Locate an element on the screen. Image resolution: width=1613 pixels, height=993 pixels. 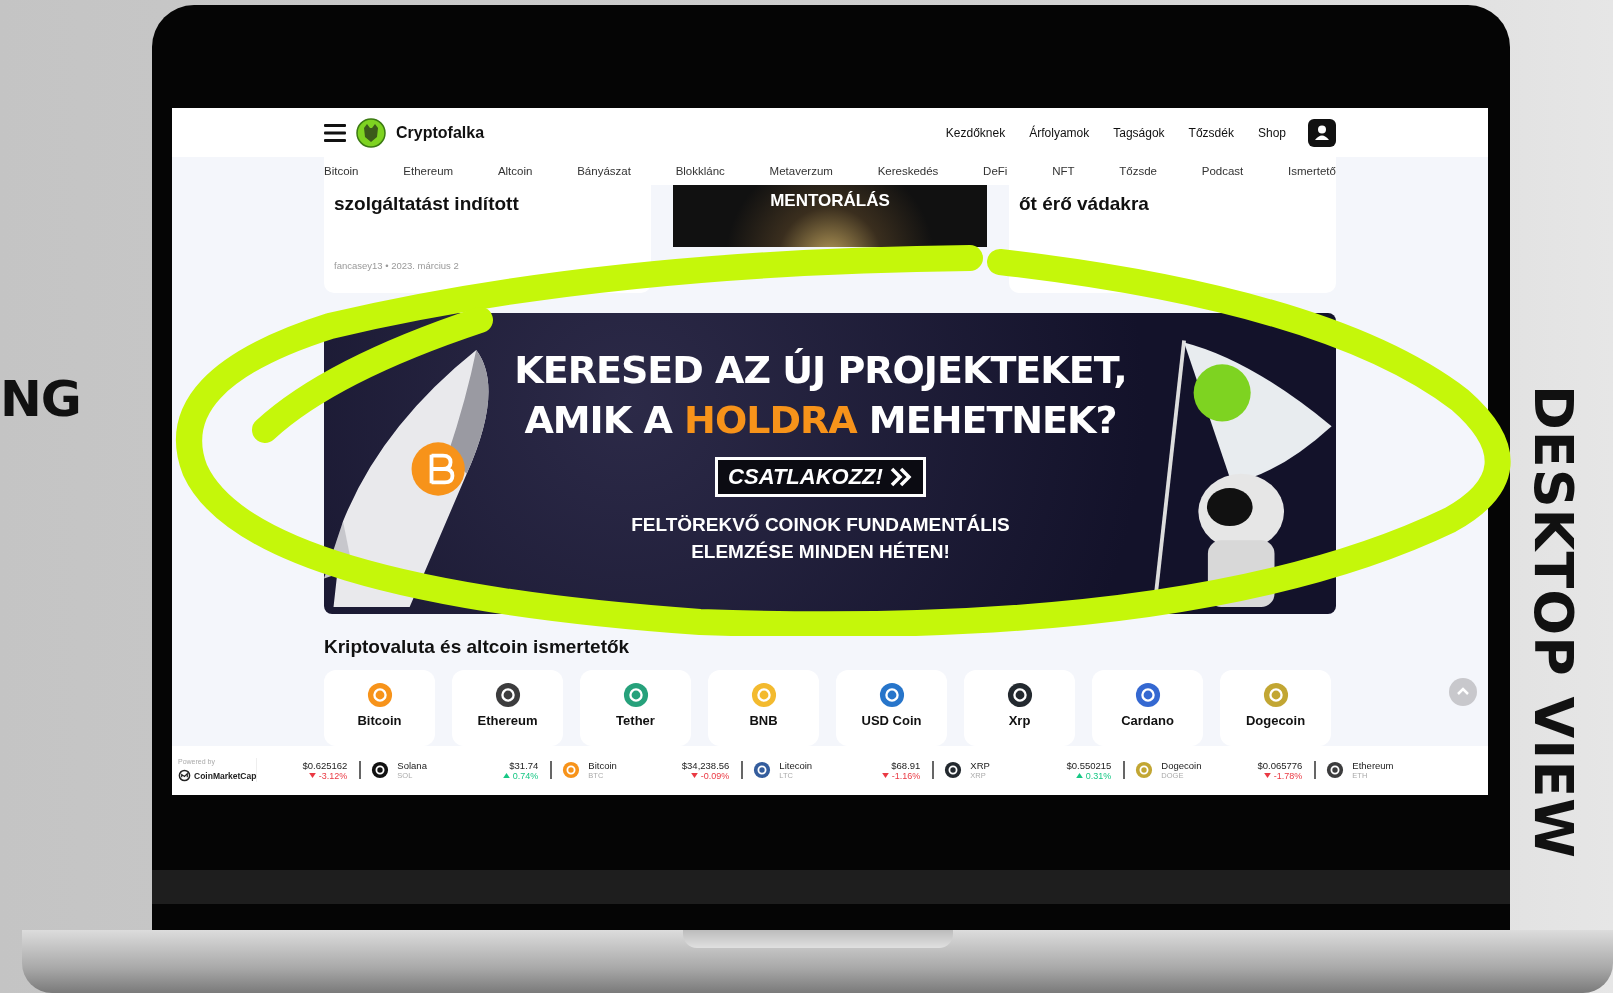
section-title: Kriptovaluta és altcoin ismertetők is located at coordinates (477, 646).